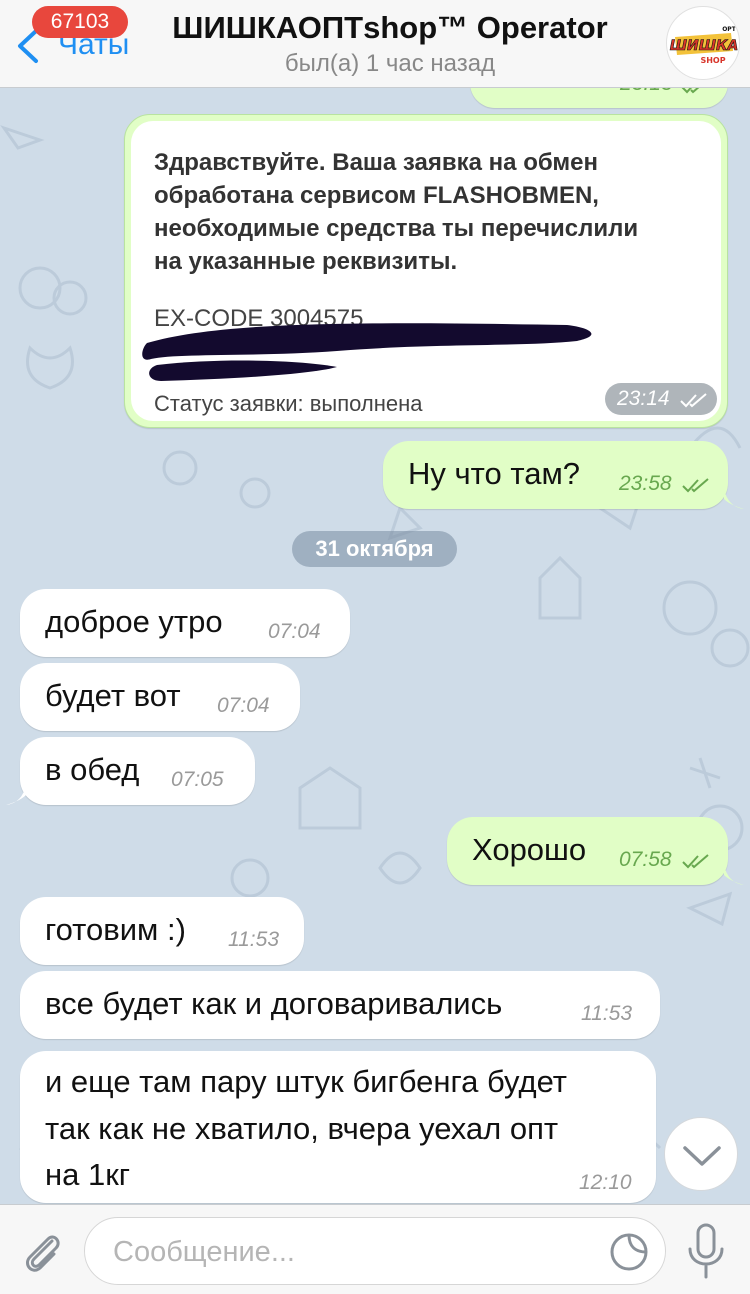  I want to click on paperclip-icon, so click(43, 1252).